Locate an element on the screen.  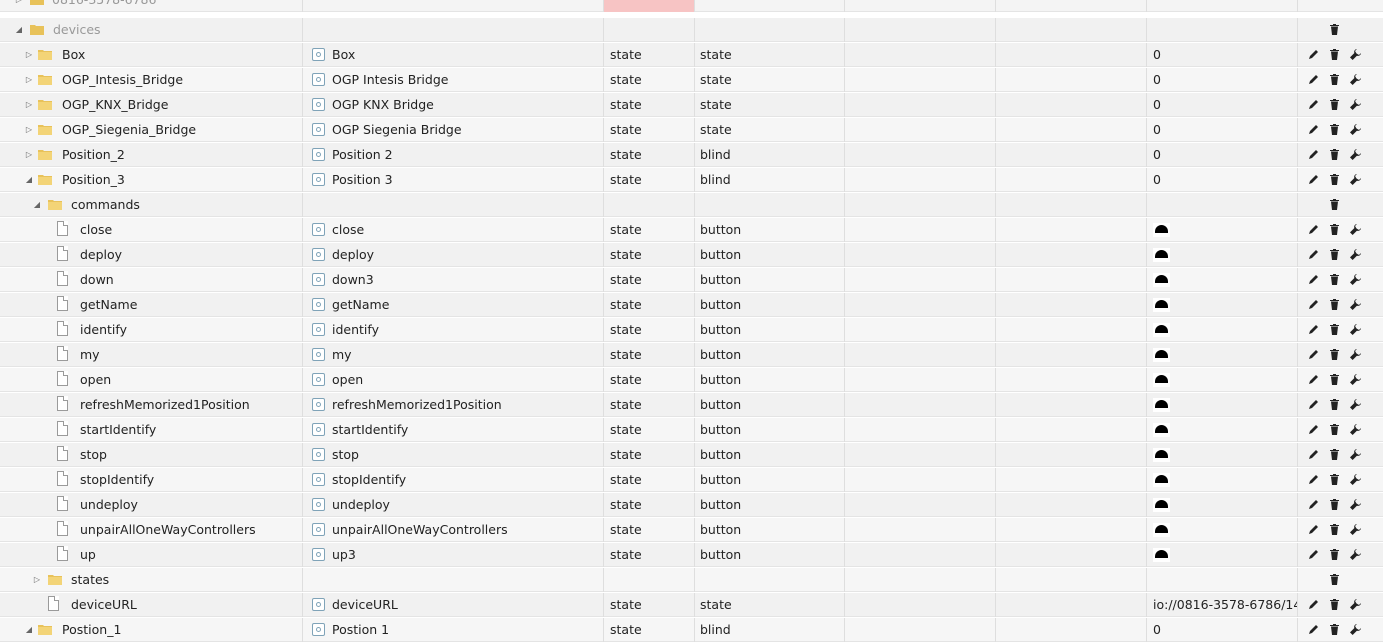
tree-row: ▷ Box Box state state 0 is located at coordinates (691, 55).